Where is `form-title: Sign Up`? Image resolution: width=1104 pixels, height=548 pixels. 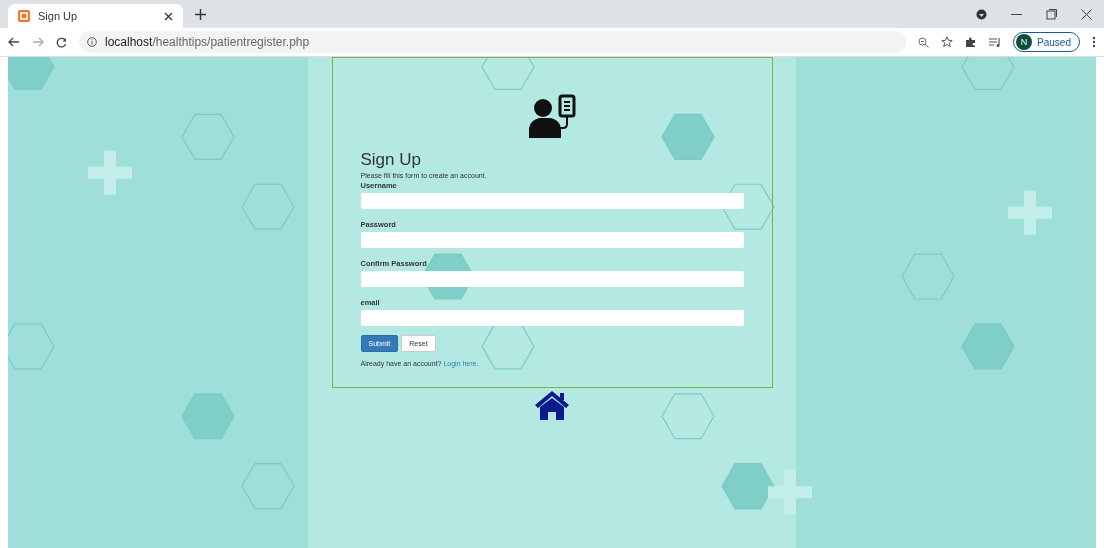
form-title: Sign Up is located at coordinates (391, 160).